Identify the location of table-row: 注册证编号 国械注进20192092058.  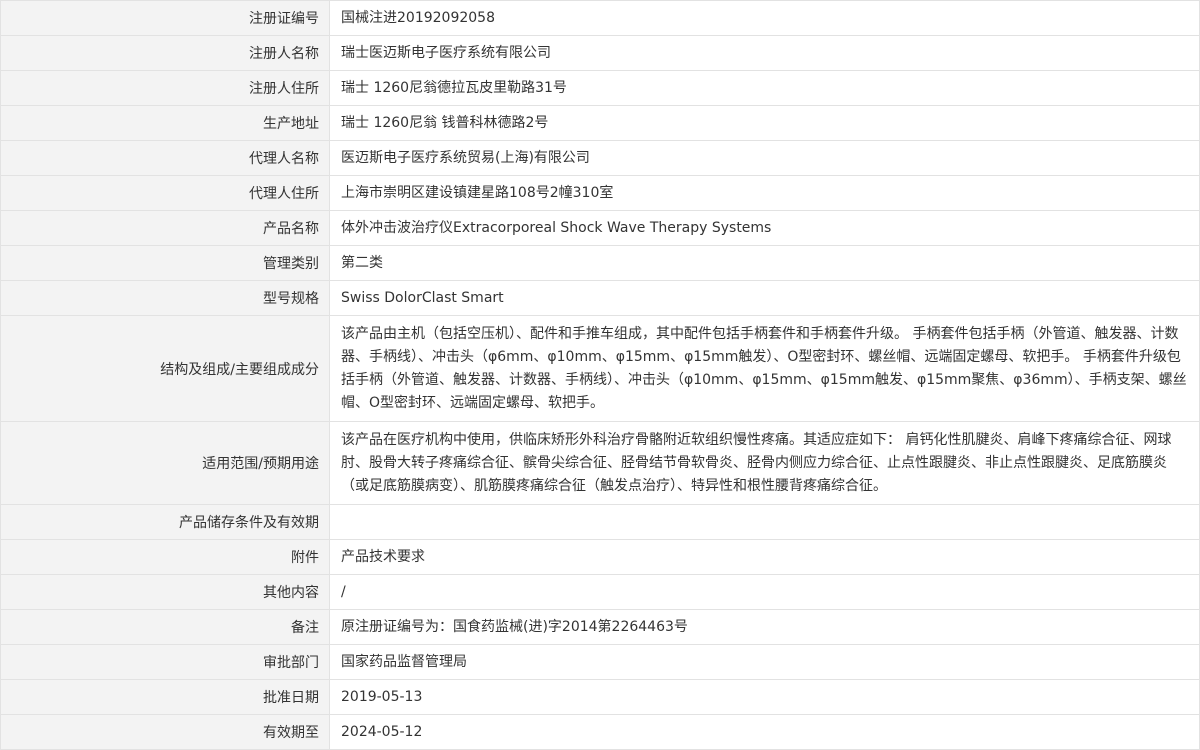
(600, 18).